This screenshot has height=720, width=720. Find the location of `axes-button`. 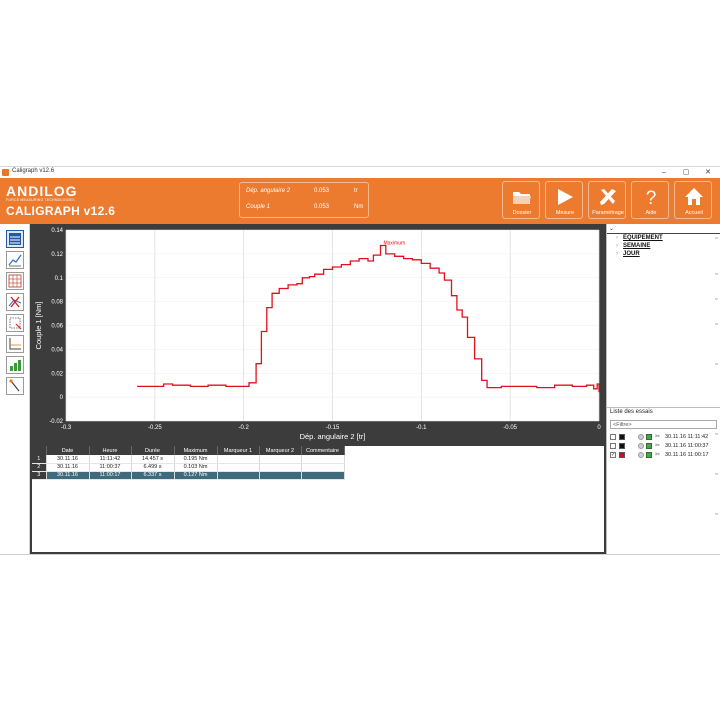

axes-button is located at coordinates (15, 344).